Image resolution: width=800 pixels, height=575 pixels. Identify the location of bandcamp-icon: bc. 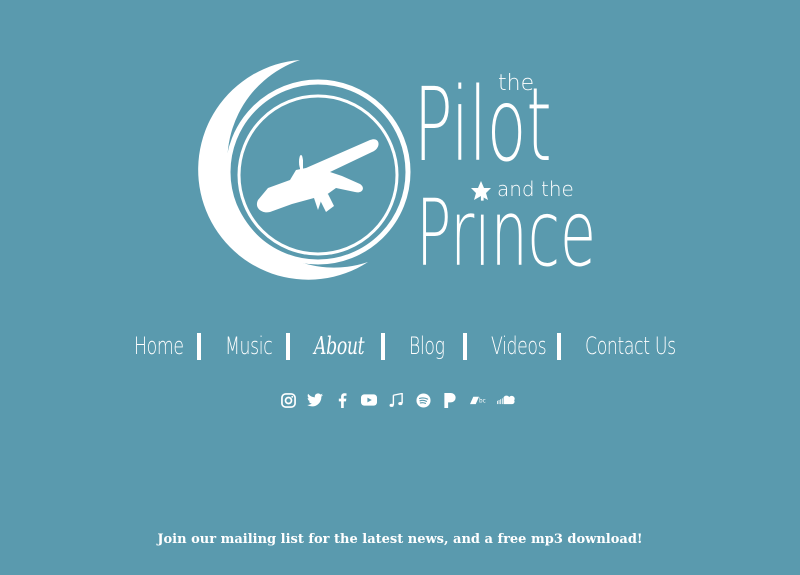
(479, 400).